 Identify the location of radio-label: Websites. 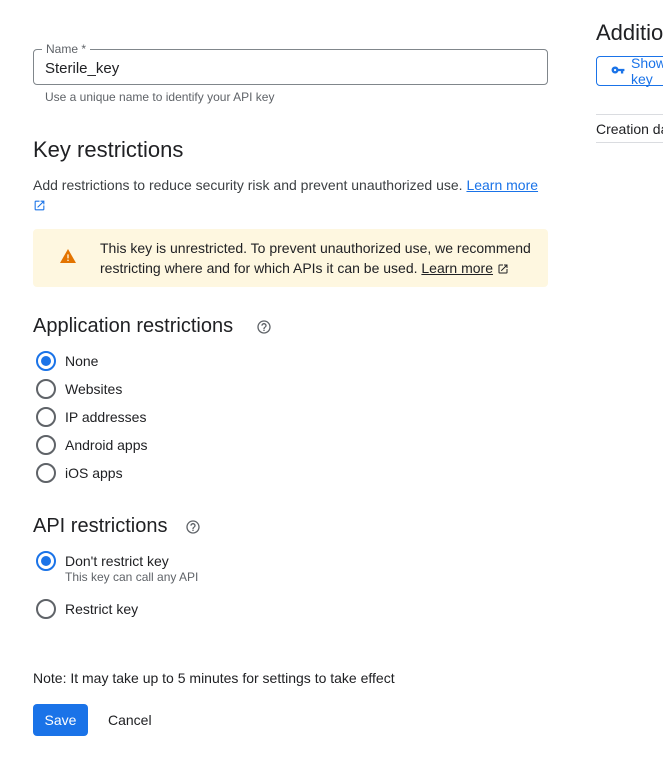
(94, 389).